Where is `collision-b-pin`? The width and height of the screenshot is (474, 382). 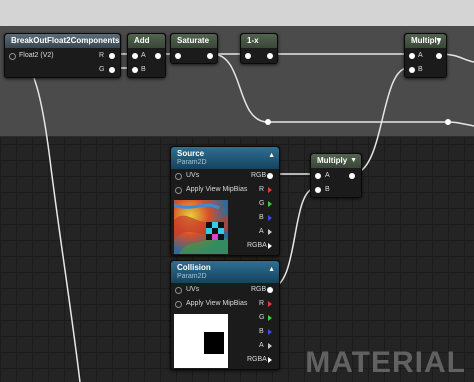 collision-b-pin is located at coordinates (270, 332).